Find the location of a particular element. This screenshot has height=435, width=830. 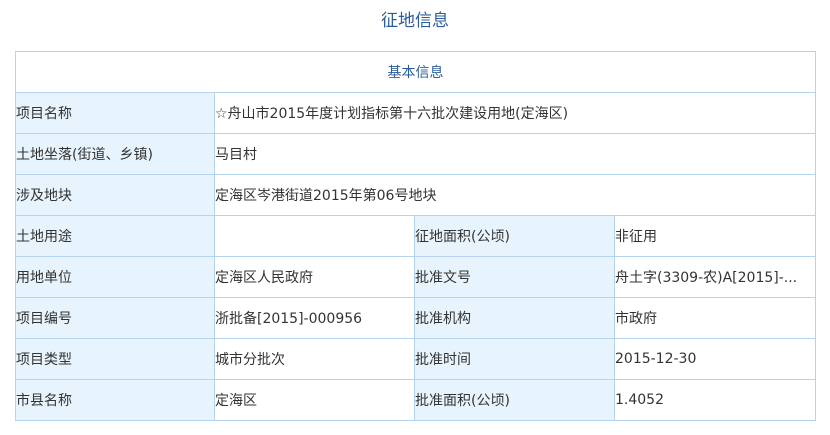

parcels-value: 定海区岑港街道2015年第06号地块 is located at coordinates (515, 195).